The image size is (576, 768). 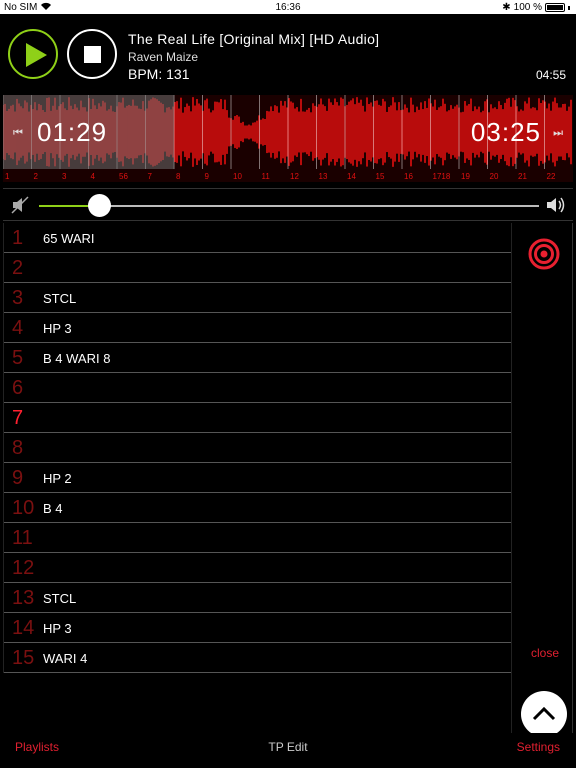 What do you see at coordinates (506, 7) in the screenshot?
I see `bluetooth-icon: ✱` at bounding box center [506, 7].